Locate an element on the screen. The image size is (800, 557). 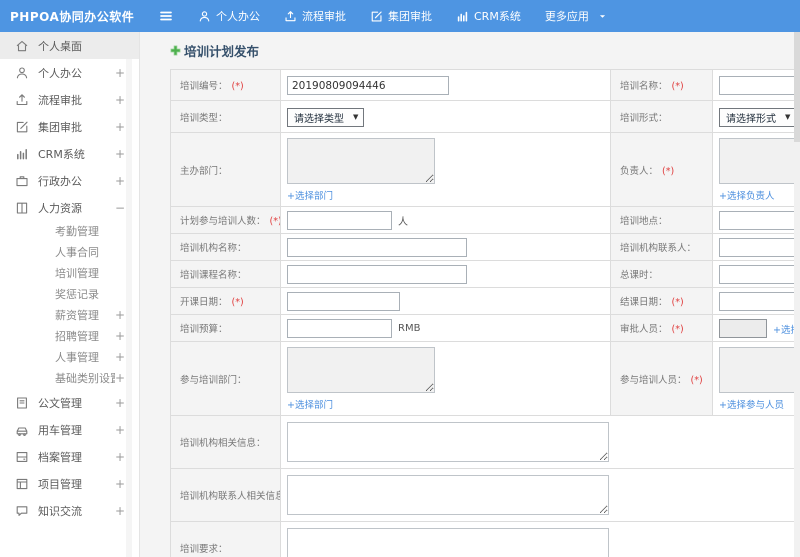
sidebar-item-label: 人力资源 is located at coordinates (60, 208).